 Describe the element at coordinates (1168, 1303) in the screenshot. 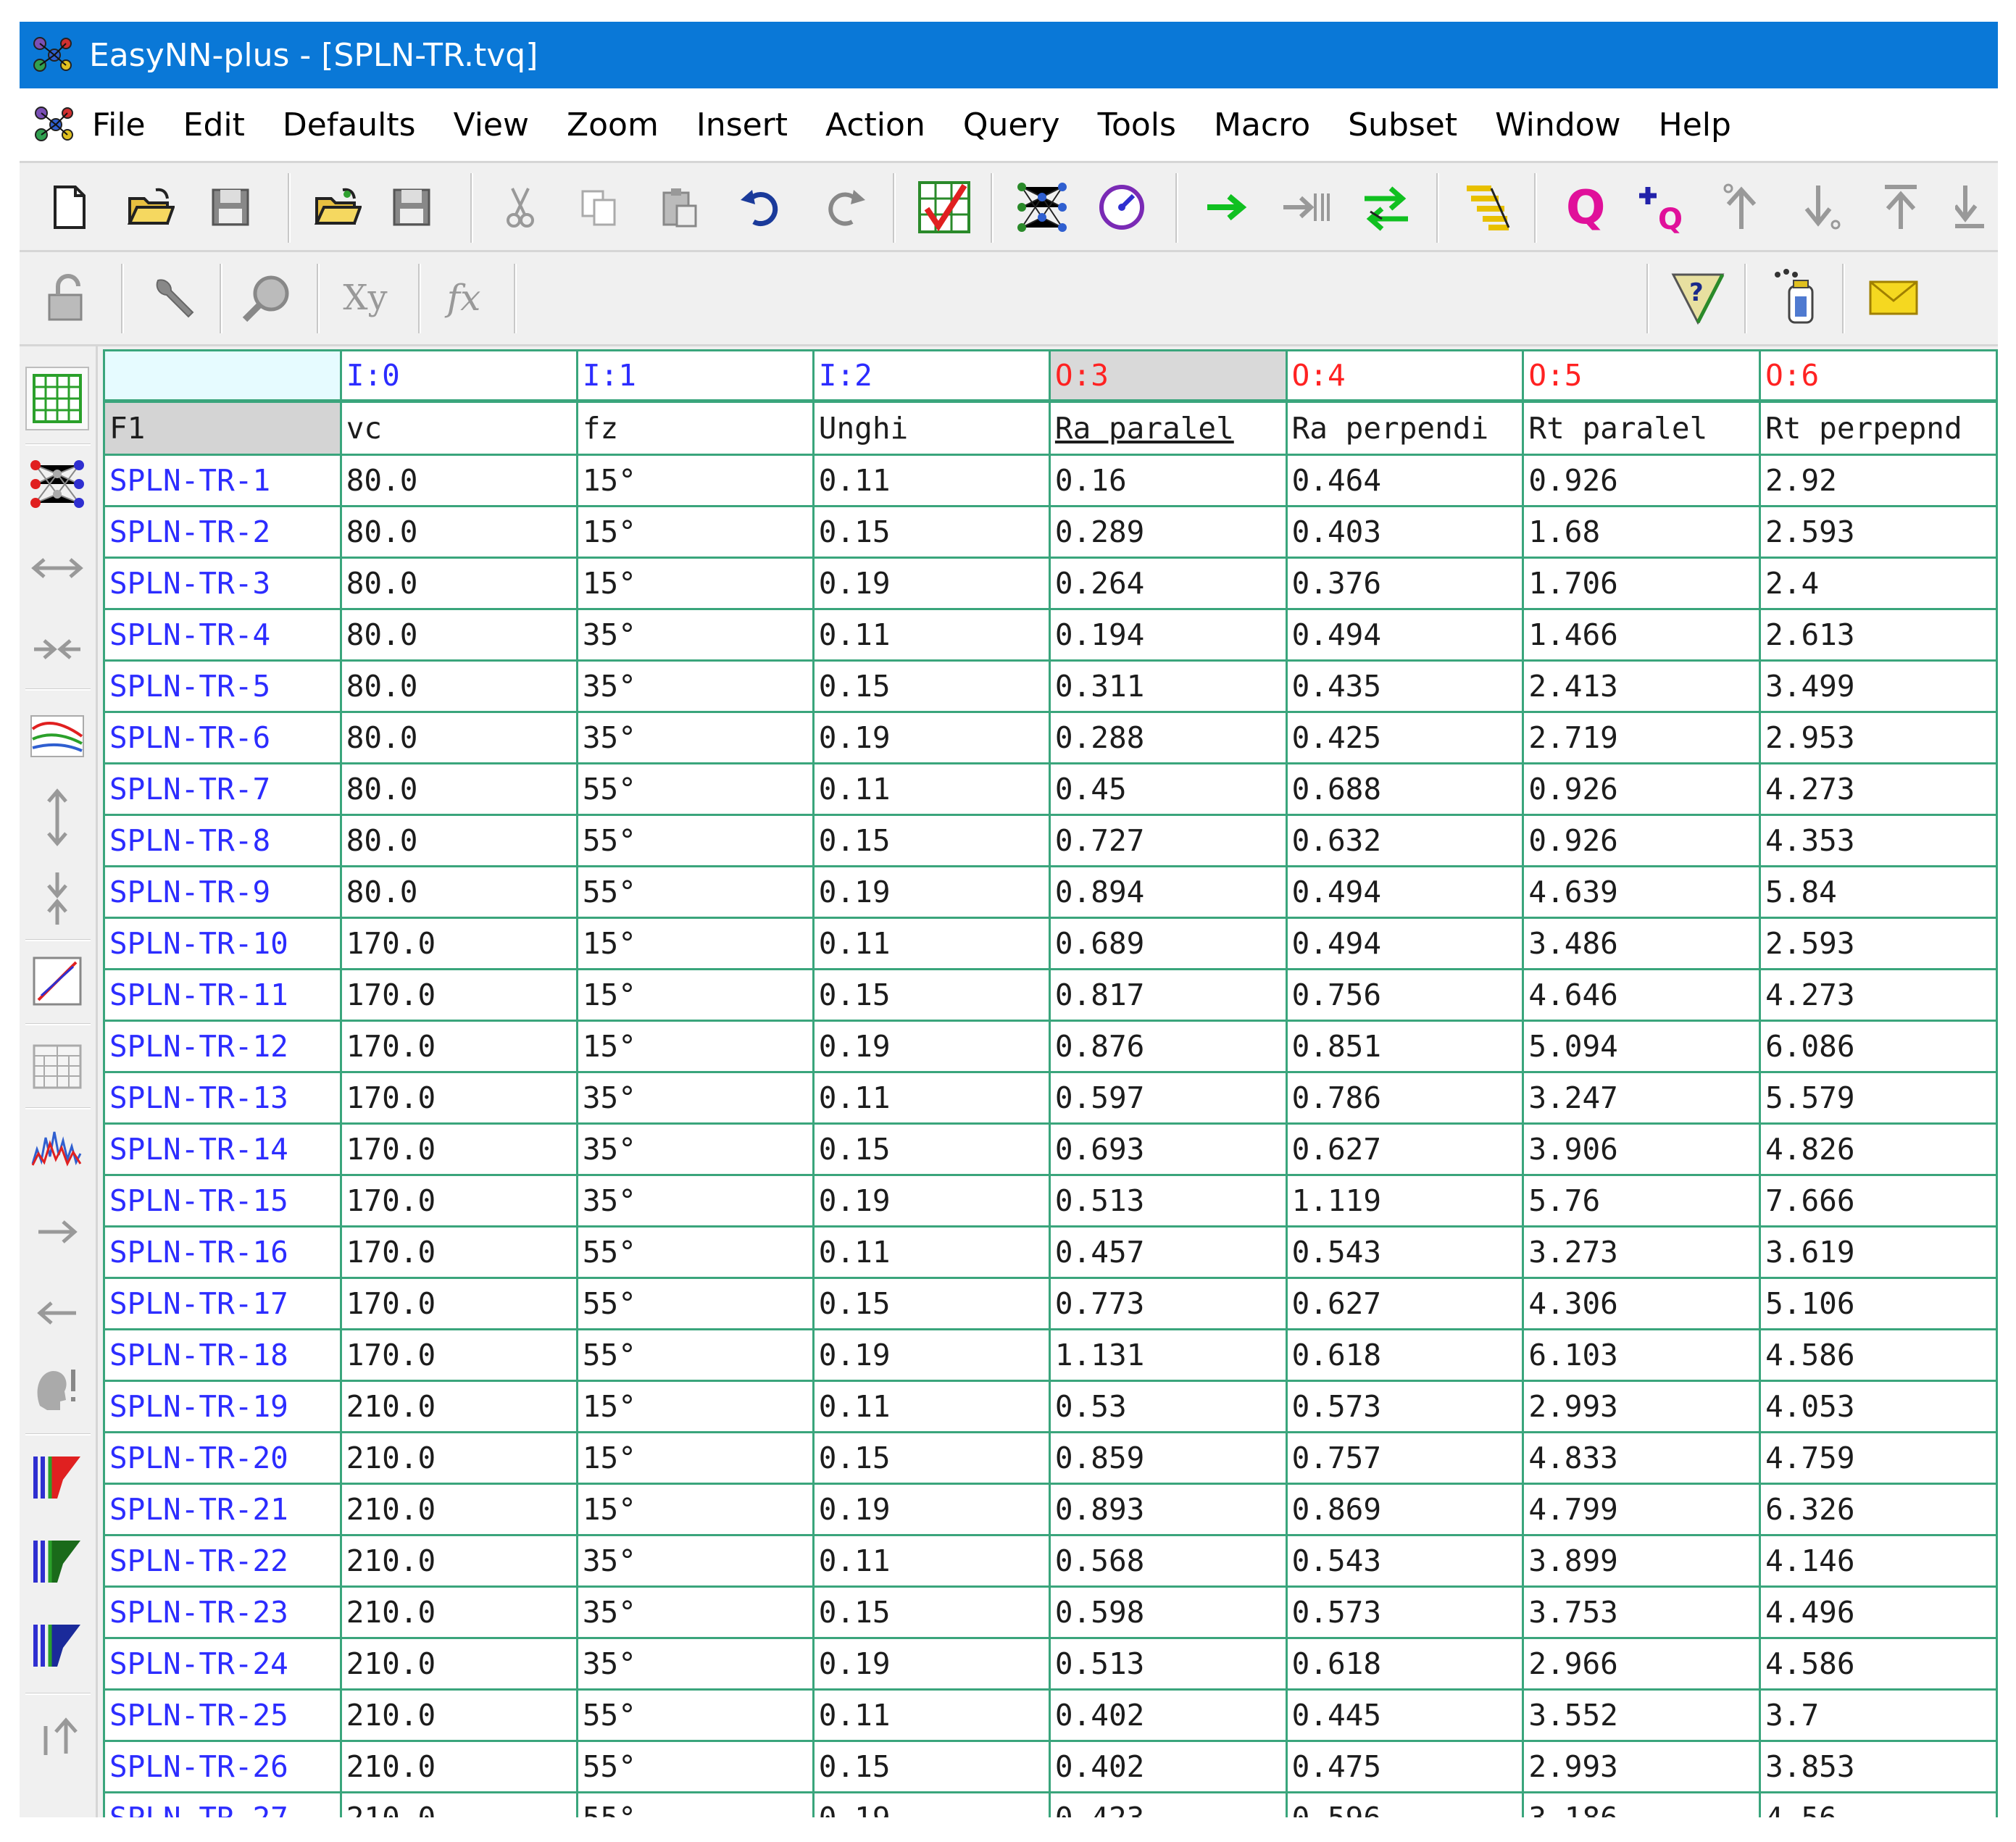

I see `table-cell: 0.773` at that location.